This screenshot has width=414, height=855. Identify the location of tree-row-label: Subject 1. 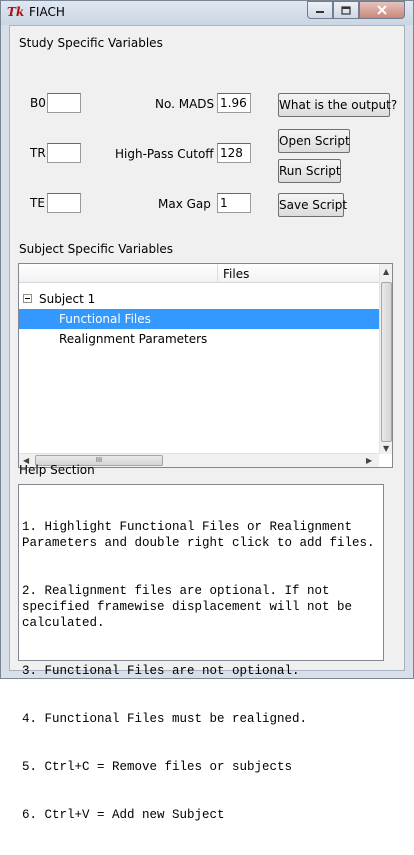
(67, 299).